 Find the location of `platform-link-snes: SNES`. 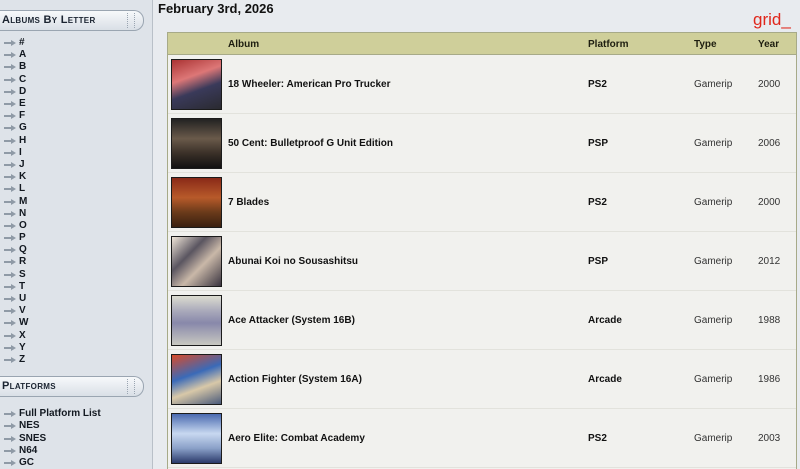

platform-link-snes: SNES is located at coordinates (32, 439).